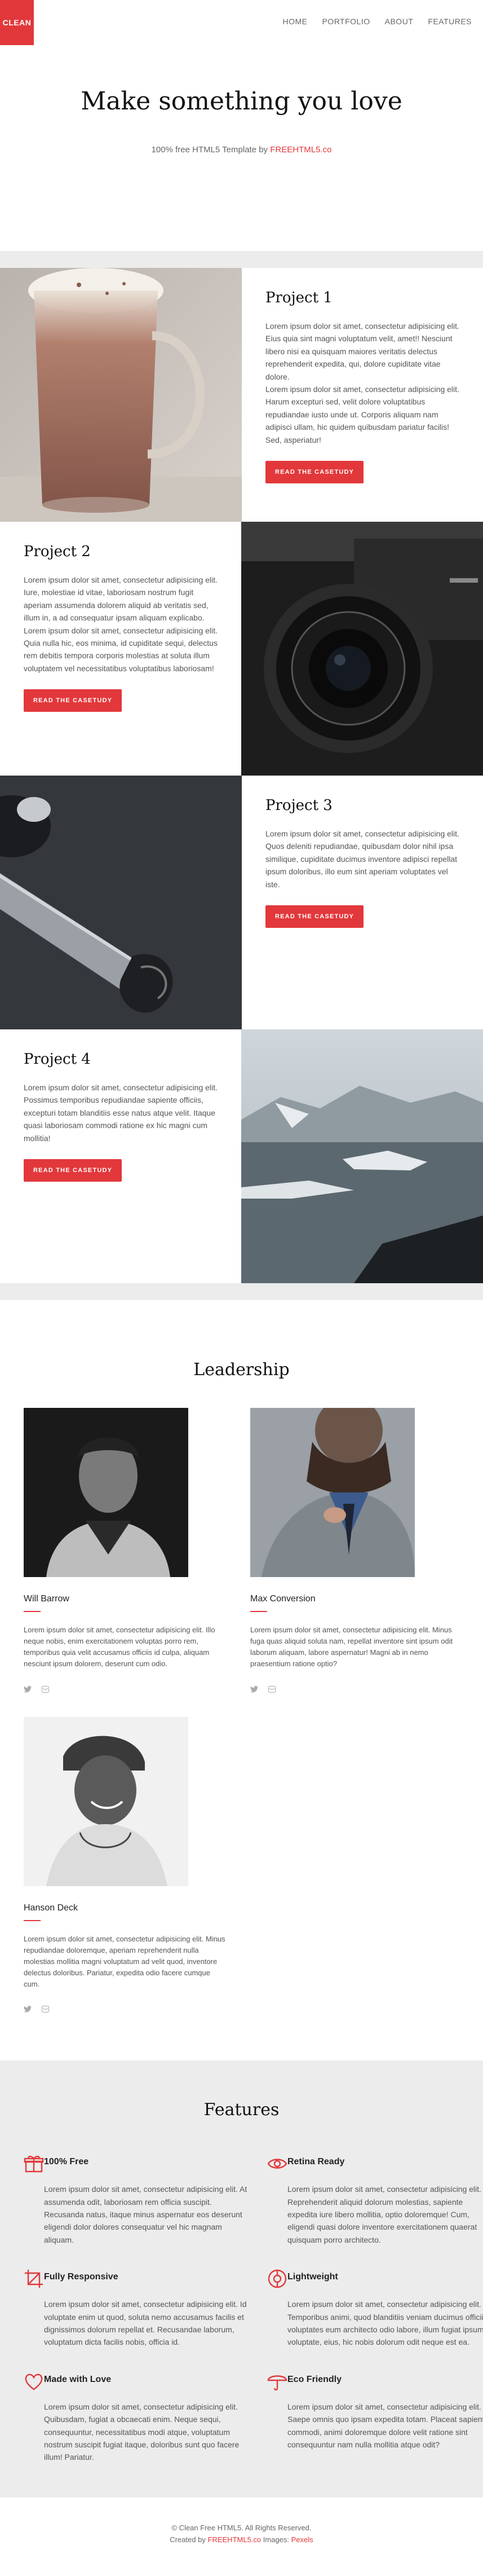 The width and height of the screenshot is (483, 2576). I want to click on main-menu: HOME PORTFOLIO ABOUT FEATURES, so click(377, 22).